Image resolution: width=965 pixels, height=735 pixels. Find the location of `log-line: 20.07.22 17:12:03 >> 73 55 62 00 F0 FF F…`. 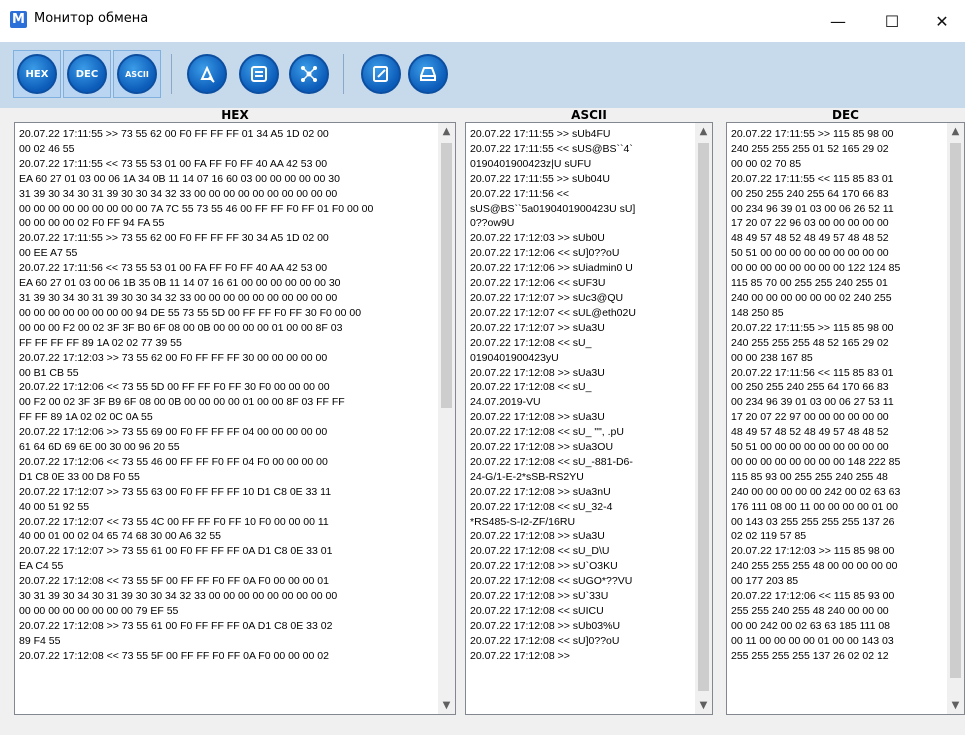

log-line: 20.07.22 17:12:03 >> 73 55 62 00 F0 FF F… is located at coordinates (173, 357).